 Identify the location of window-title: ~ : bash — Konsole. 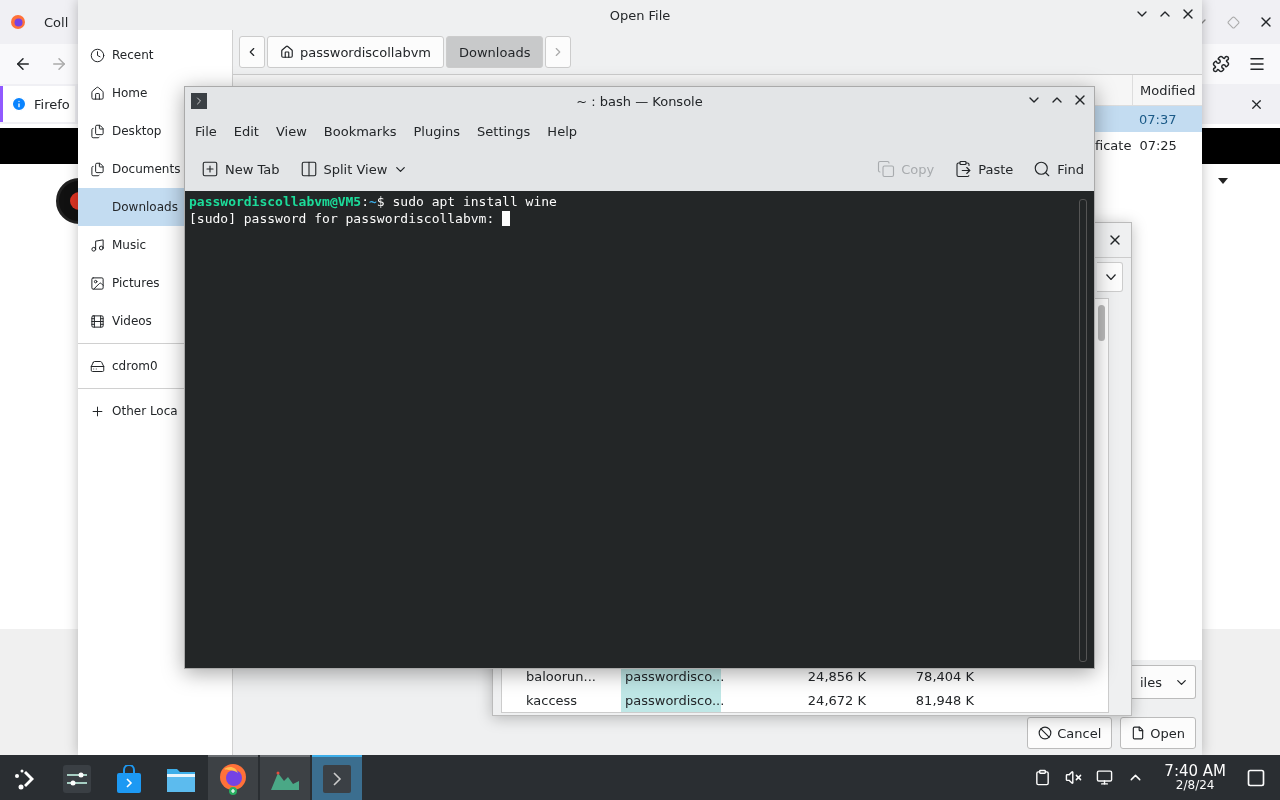
(639, 101).